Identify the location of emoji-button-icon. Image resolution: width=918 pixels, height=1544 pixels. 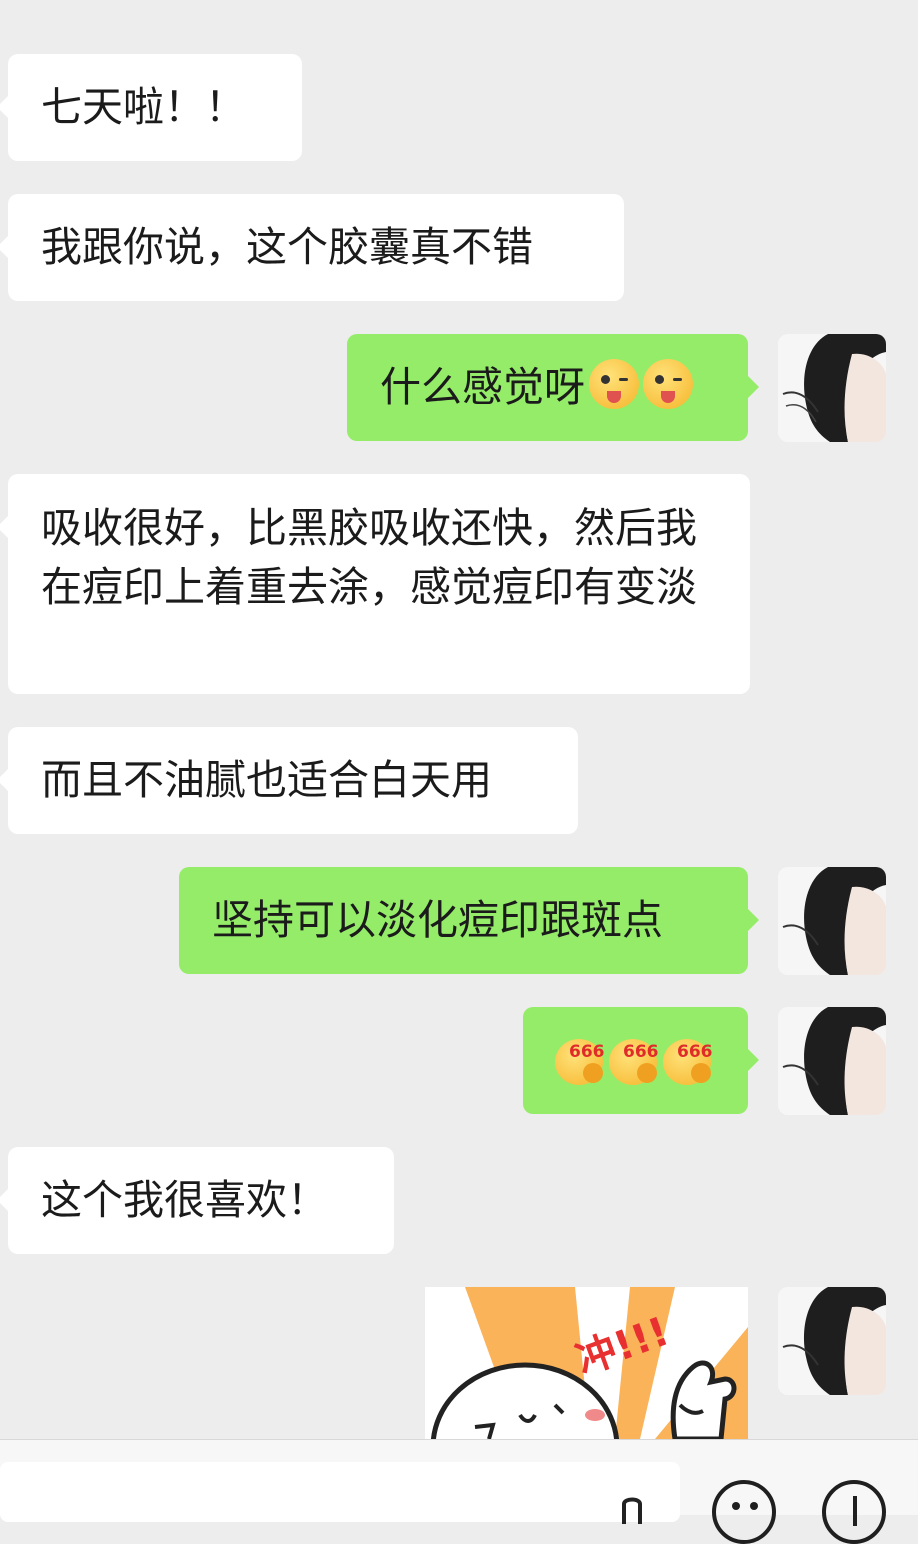
(744, 1512).